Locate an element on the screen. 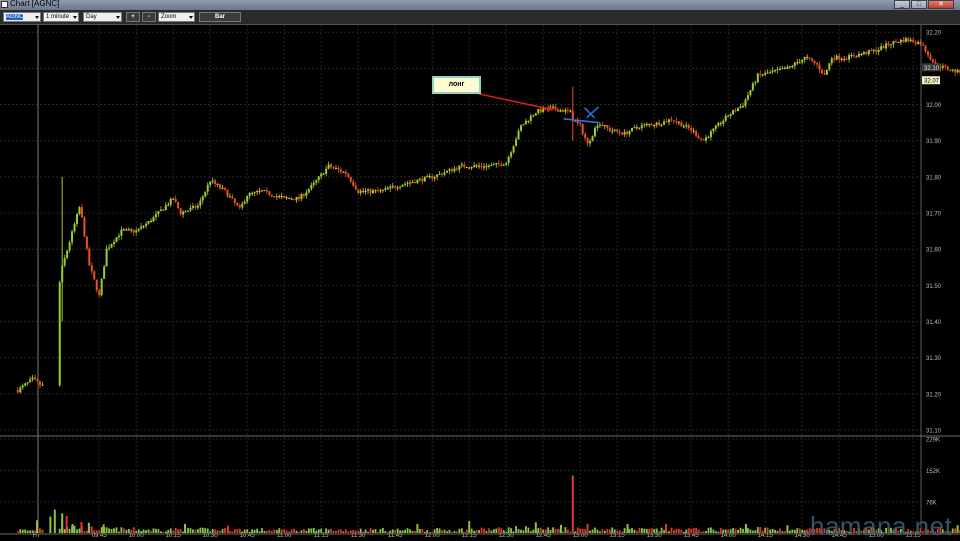  range-select: Day is located at coordinates (102, 17).